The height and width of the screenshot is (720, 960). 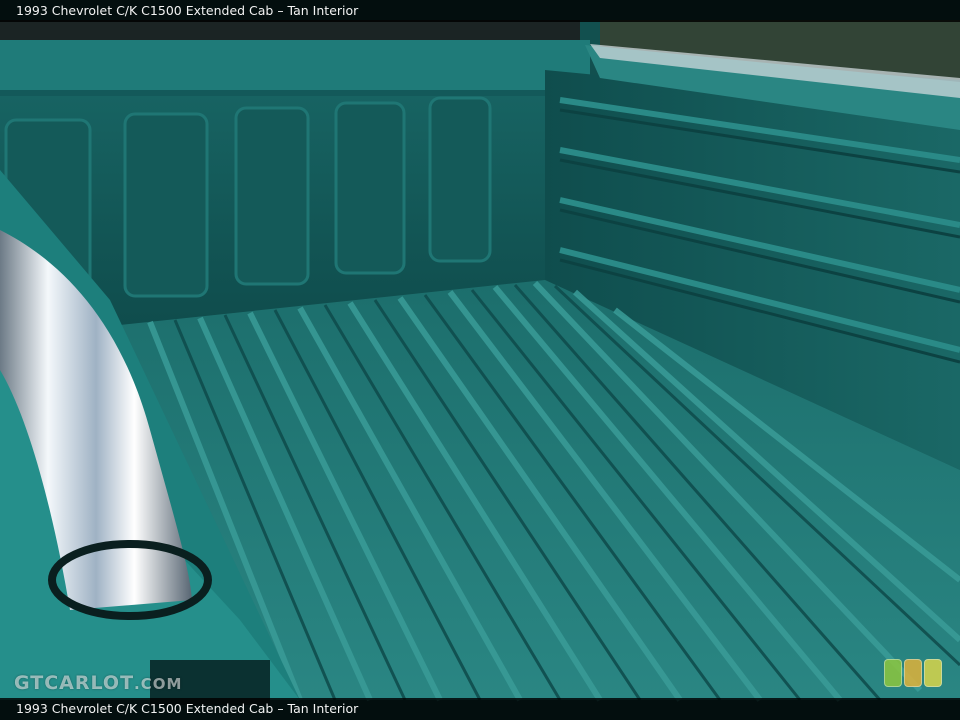 I want to click on color-swatch-amber, so click(x=913, y=673).